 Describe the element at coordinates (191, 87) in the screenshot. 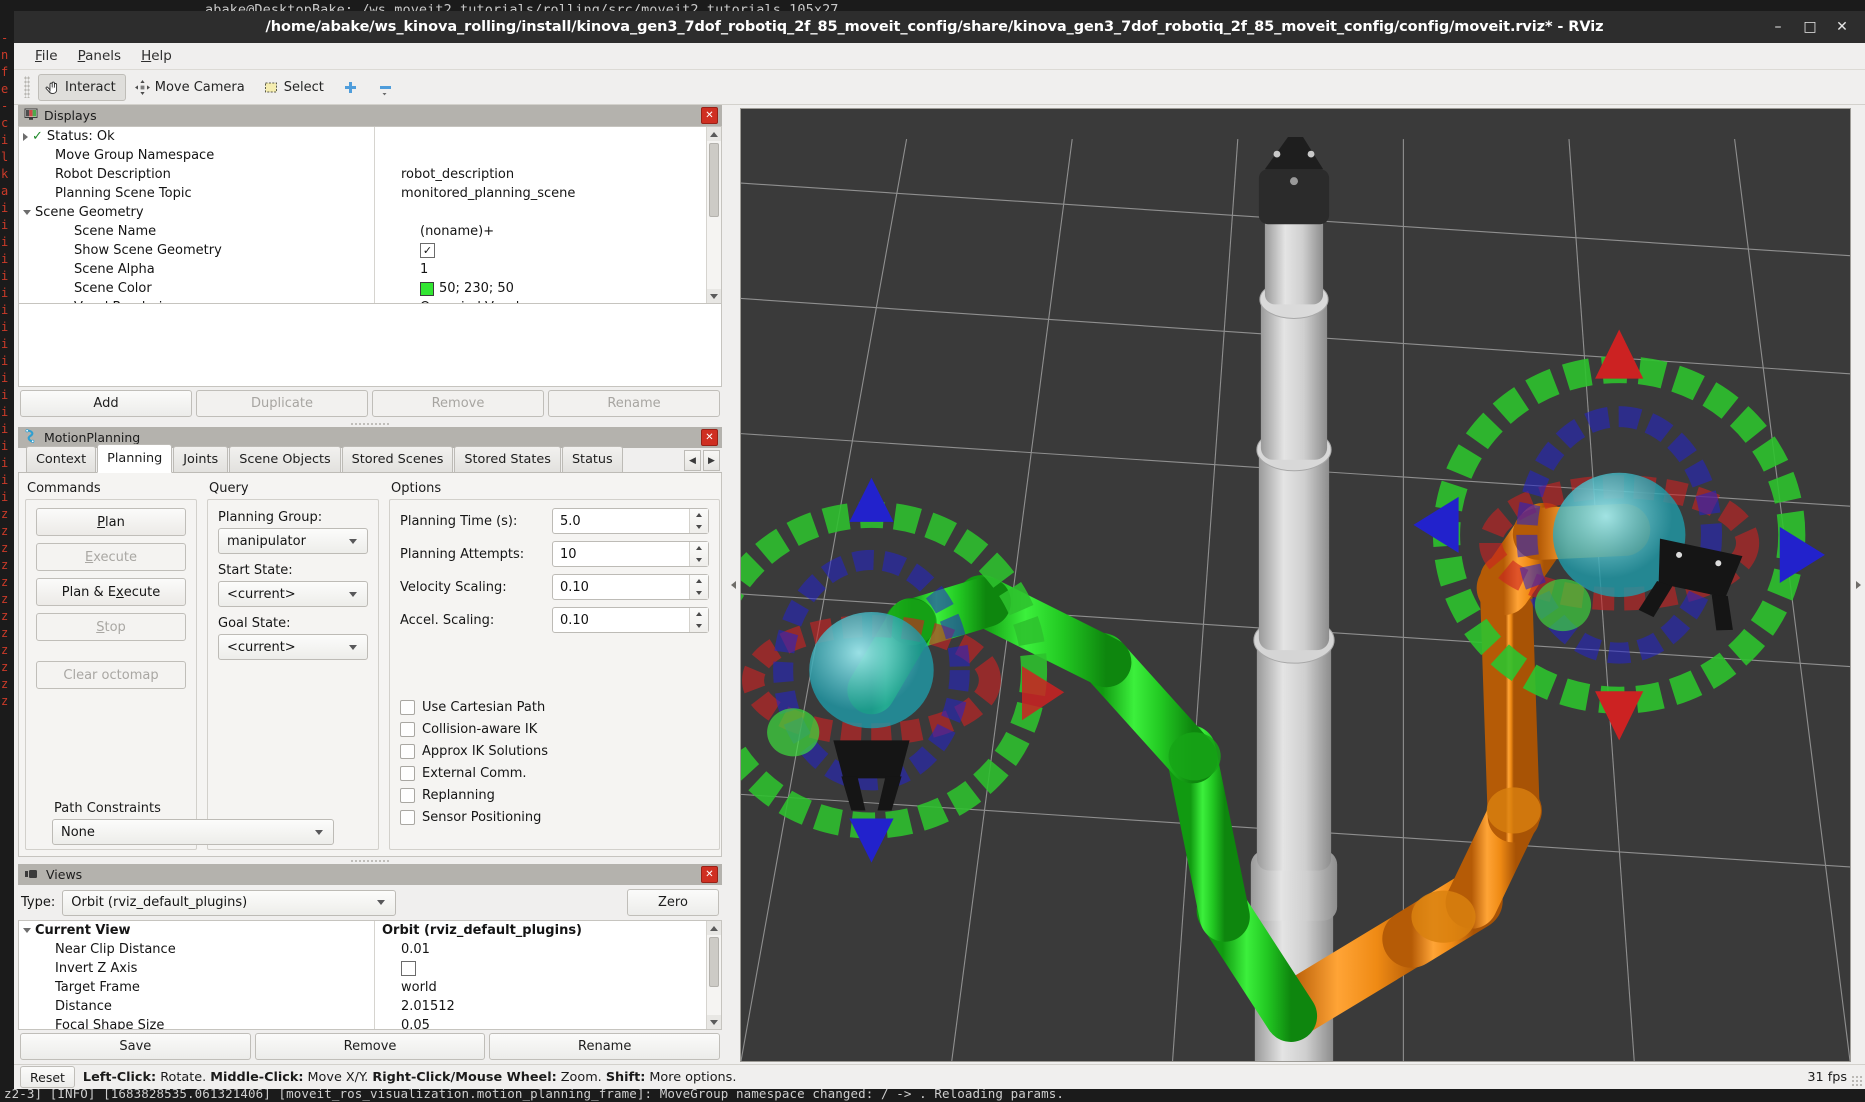

I see `tool-move-camera: Move Camera` at that location.